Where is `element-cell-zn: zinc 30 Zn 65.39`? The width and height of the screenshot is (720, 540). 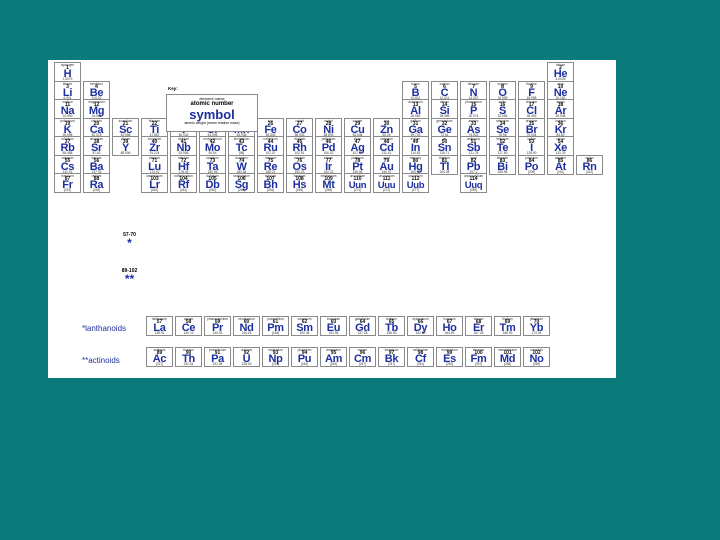
element-cell-zn: zinc 30 Zn 65.39 is located at coordinates (386, 127).